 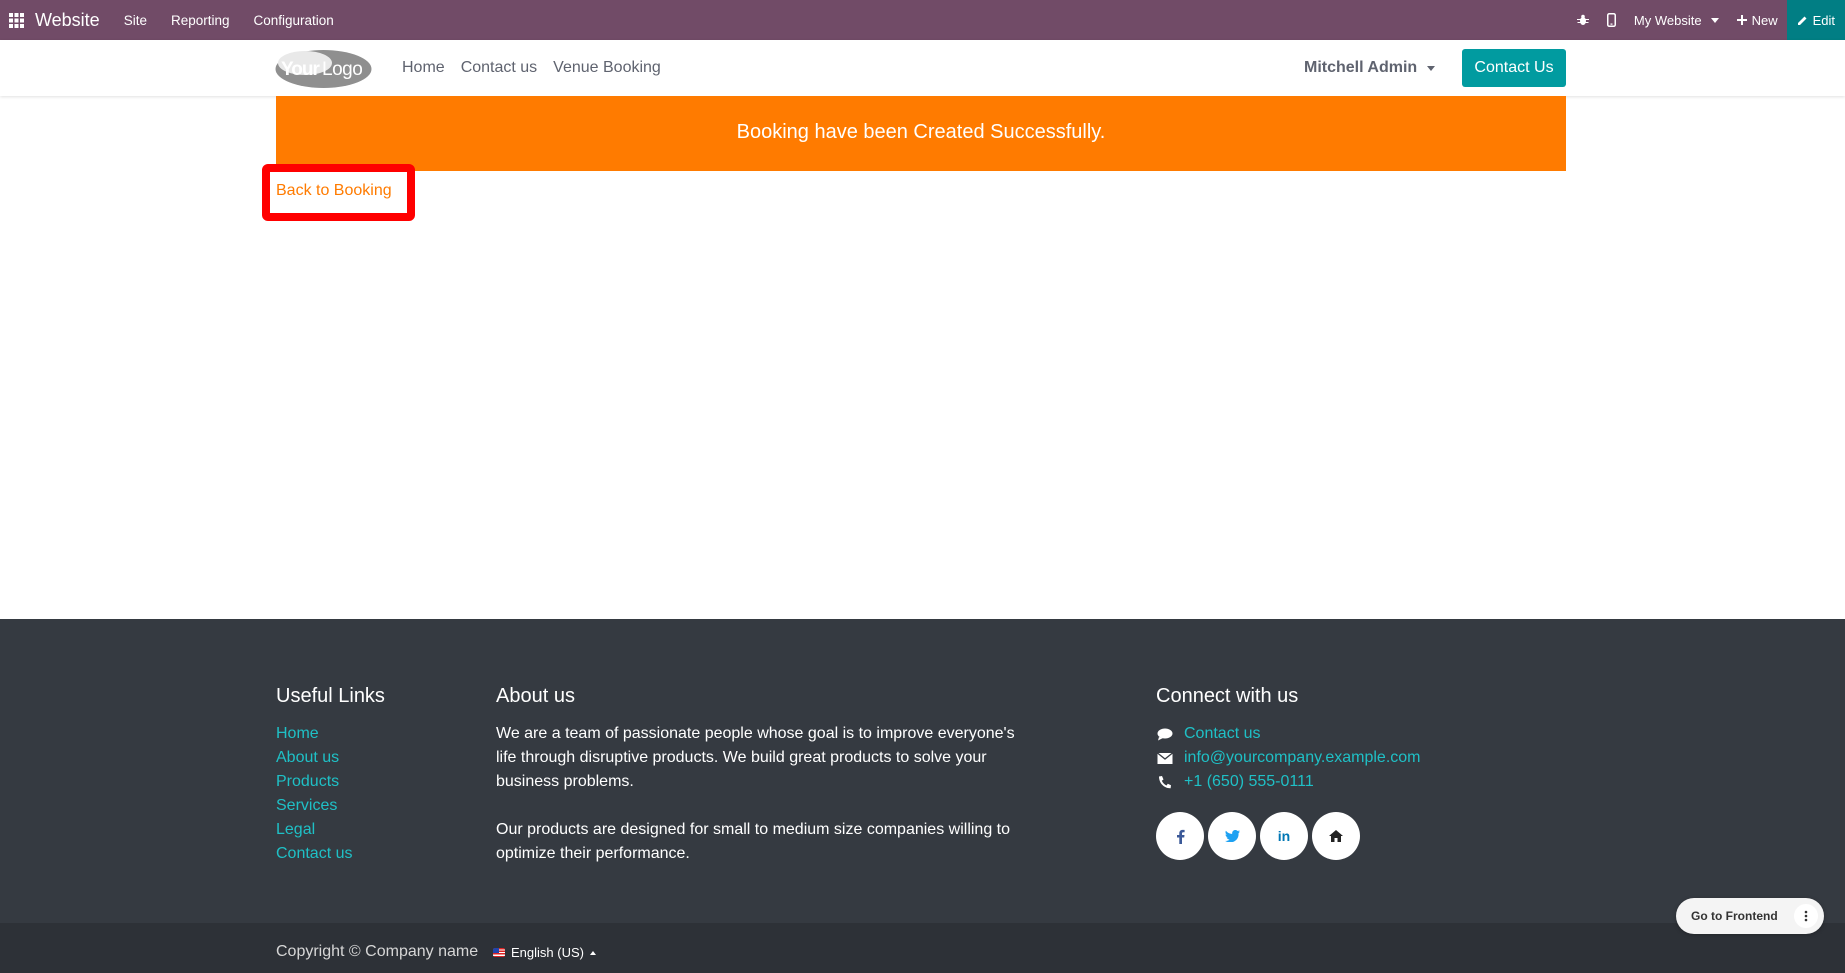 What do you see at coordinates (67, 20) in the screenshot?
I see `app-name: Website` at bounding box center [67, 20].